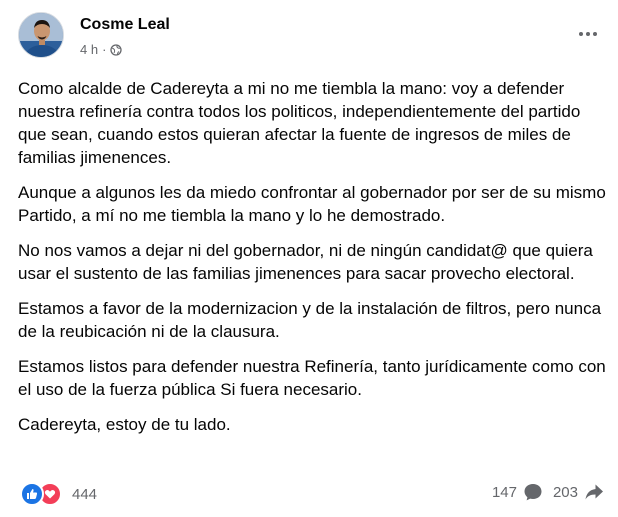  I want to click on heart-icon, so click(50, 494).